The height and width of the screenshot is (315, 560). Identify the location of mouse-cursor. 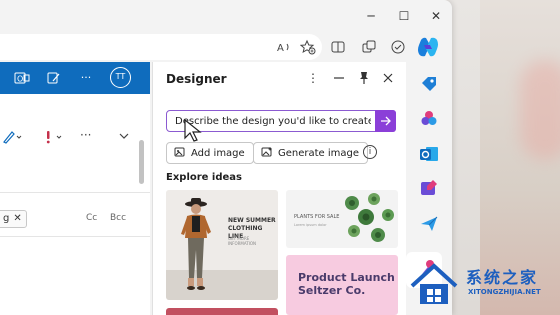
(193, 130).